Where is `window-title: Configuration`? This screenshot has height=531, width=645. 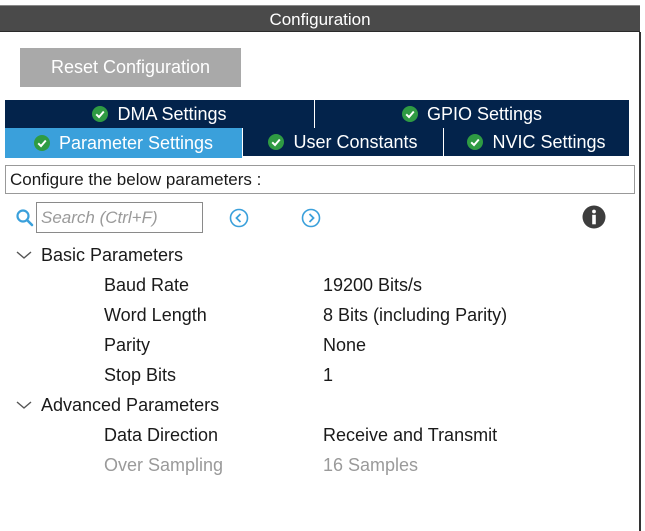
window-title: Configuration is located at coordinates (320, 18).